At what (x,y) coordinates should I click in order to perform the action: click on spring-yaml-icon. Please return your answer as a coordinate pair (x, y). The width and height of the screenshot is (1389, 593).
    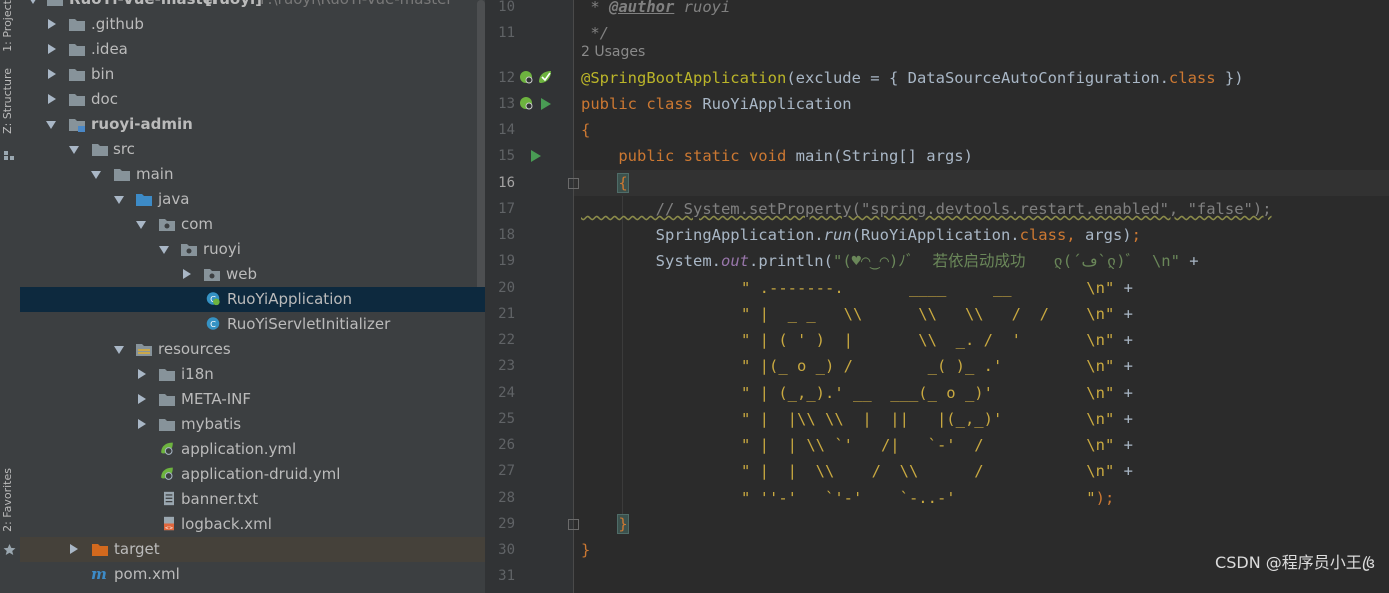
    Looking at the image, I should click on (167, 473).